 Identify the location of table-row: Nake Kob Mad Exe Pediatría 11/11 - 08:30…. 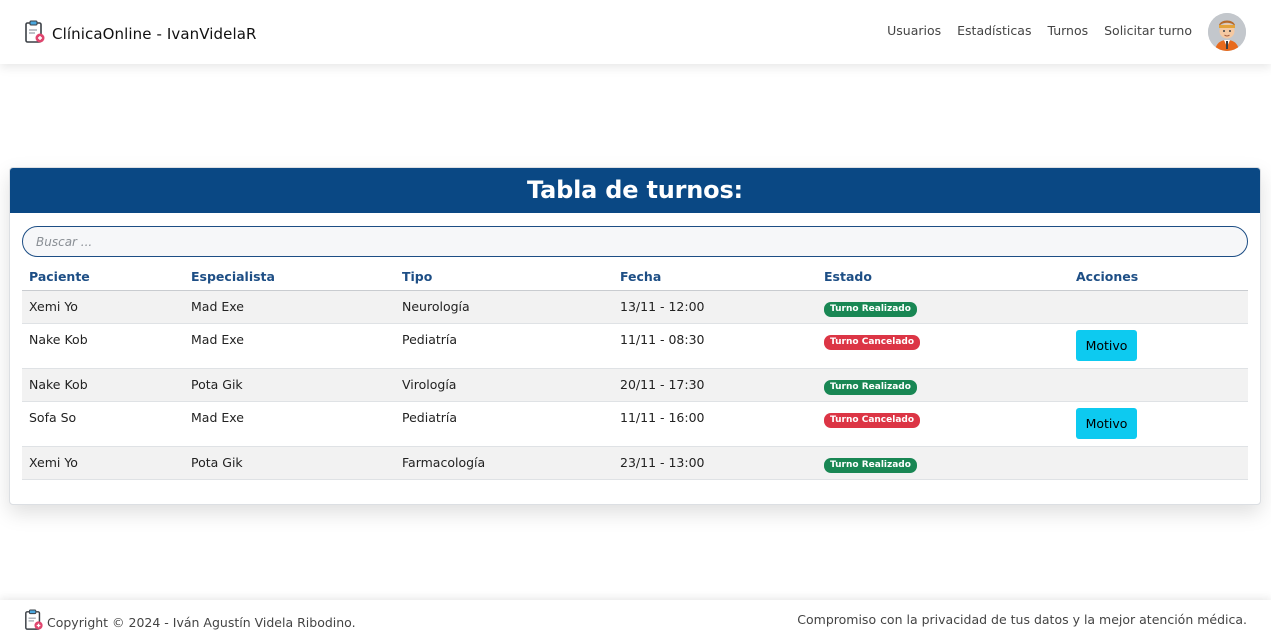
(635, 346).